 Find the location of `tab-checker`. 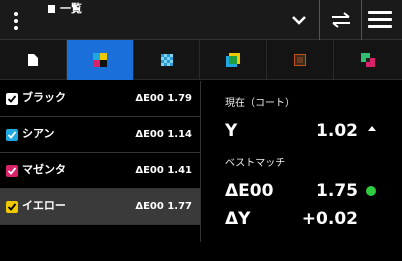

tab-checker is located at coordinates (167, 60).